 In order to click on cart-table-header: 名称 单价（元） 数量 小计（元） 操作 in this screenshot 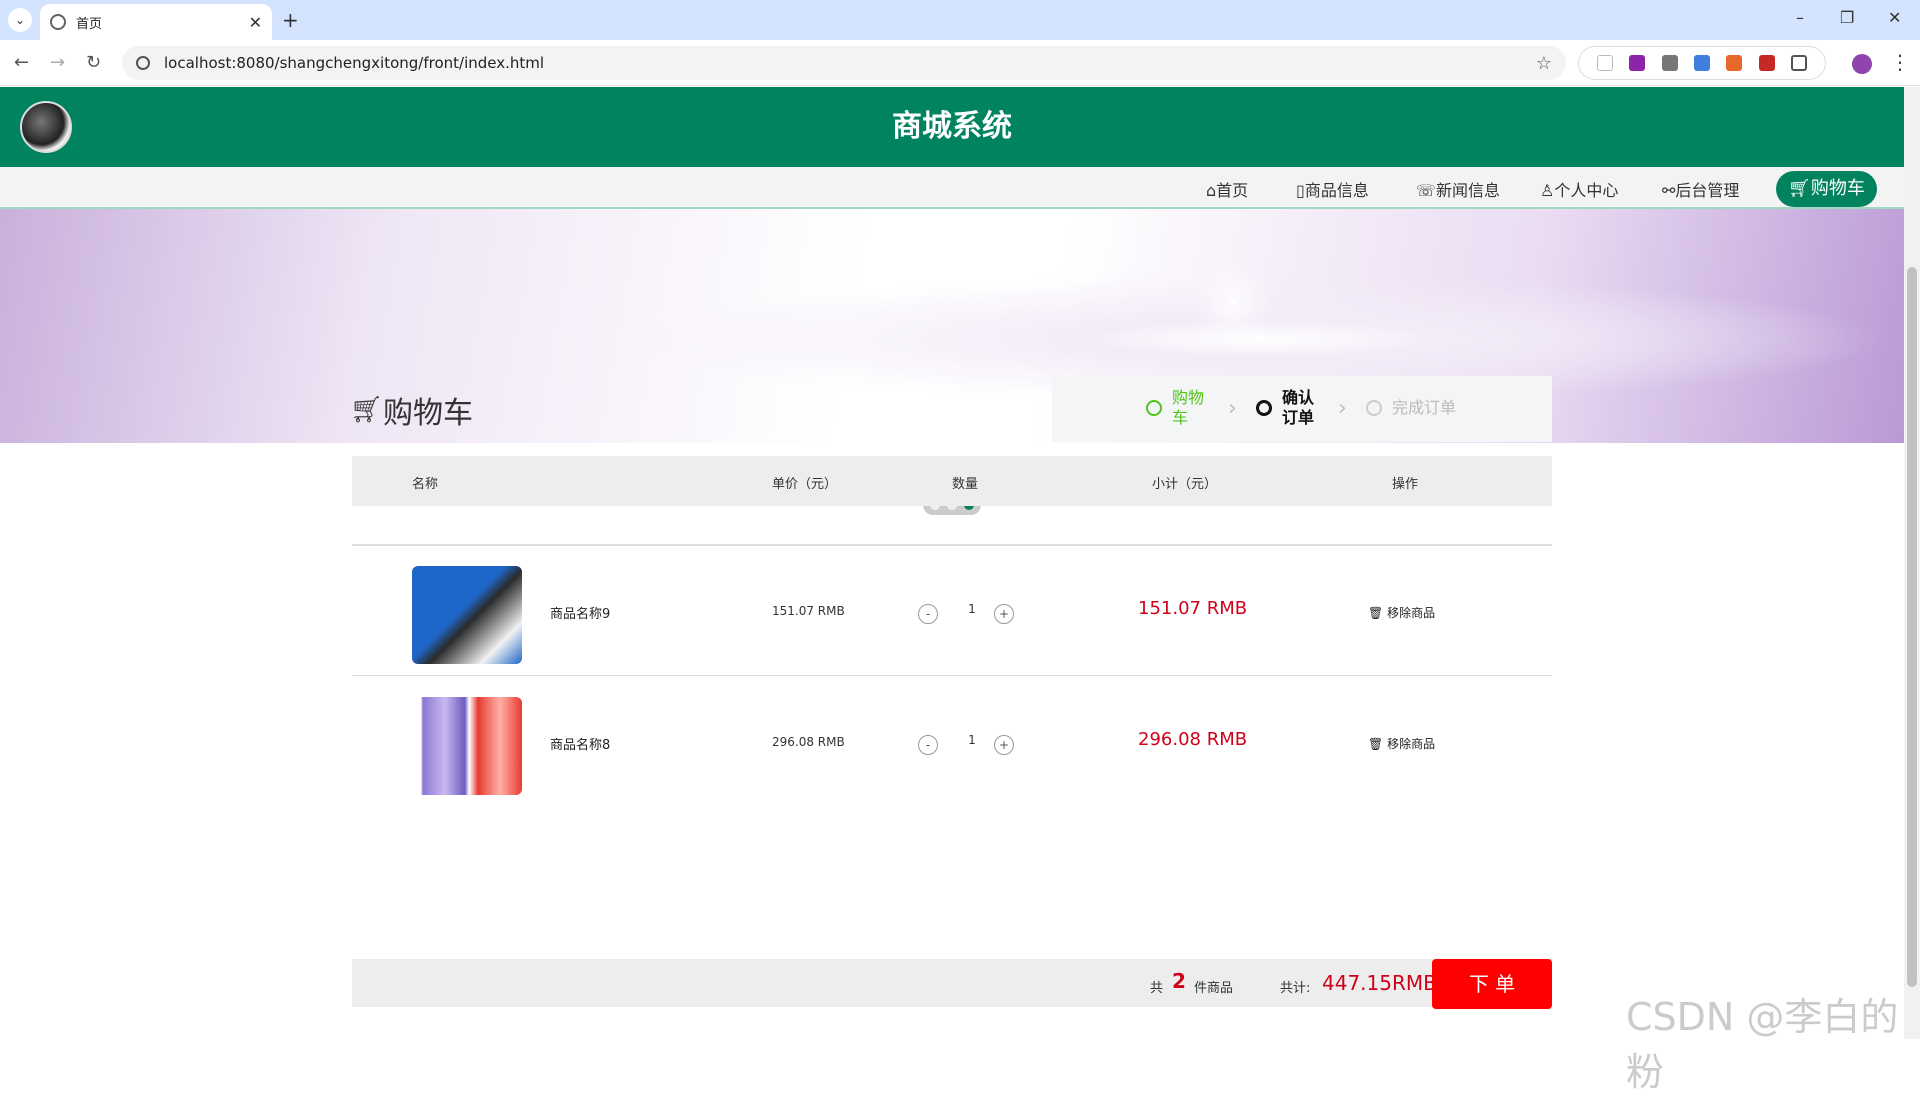, I will do `click(952, 481)`.